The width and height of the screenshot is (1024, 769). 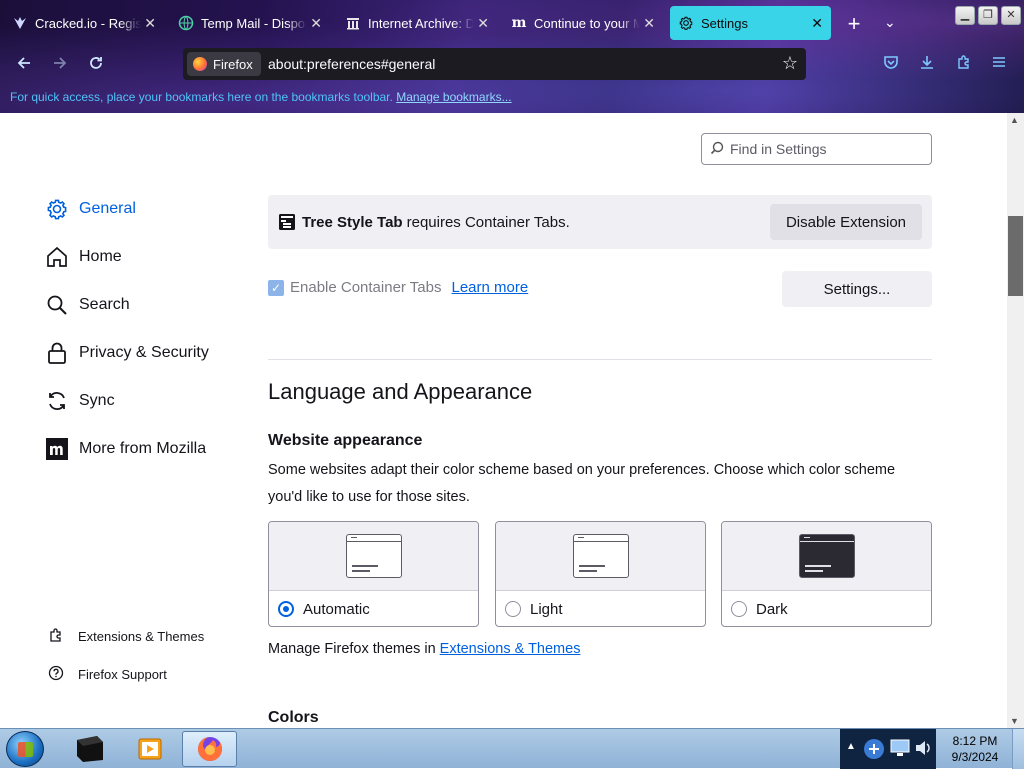 What do you see at coordinates (366, 287) in the screenshot?
I see `enable-container-tabs-label: Enable Container Tabs` at bounding box center [366, 287].